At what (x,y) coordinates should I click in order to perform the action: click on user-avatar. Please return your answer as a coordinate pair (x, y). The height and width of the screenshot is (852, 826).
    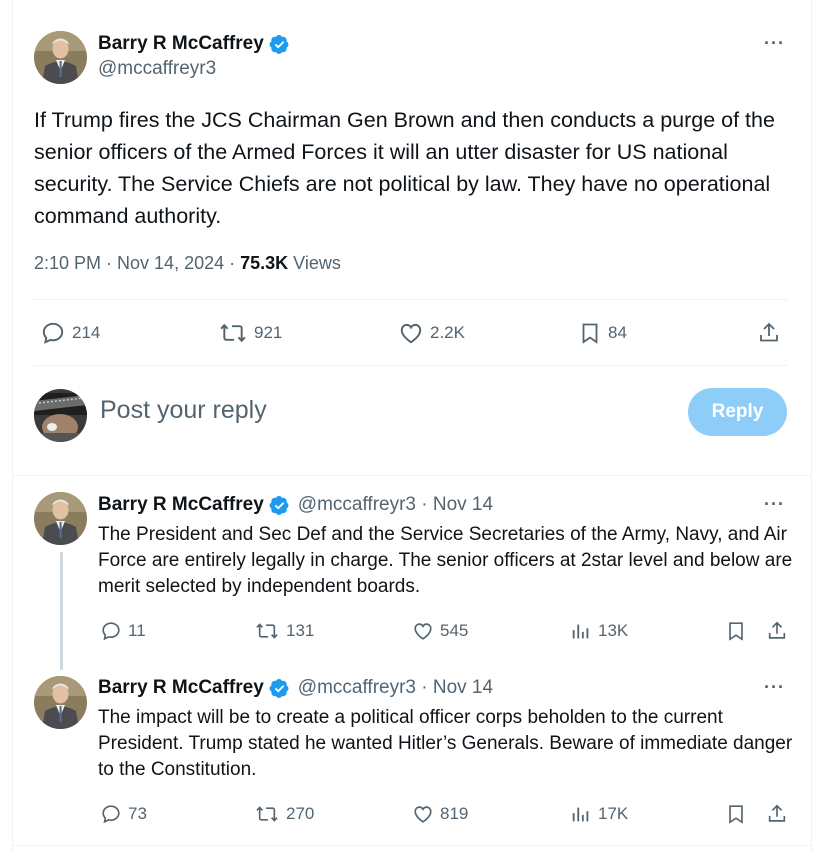
    Looking at the image, I should click on (60, 415).